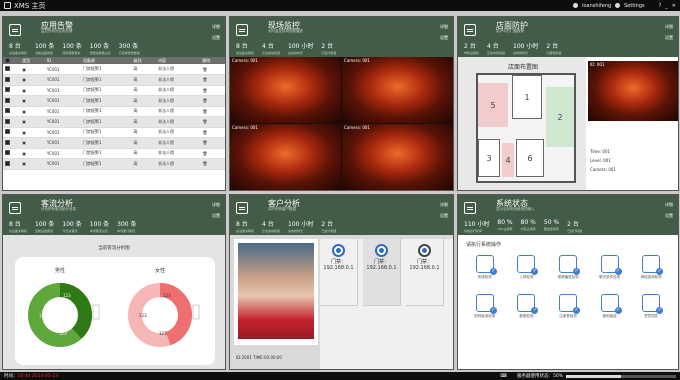 The image size is (680, 380). Describe the element at coordinates (485, 306) in the screenshot. I see `system-op-button: 密码破译检测` at that location.